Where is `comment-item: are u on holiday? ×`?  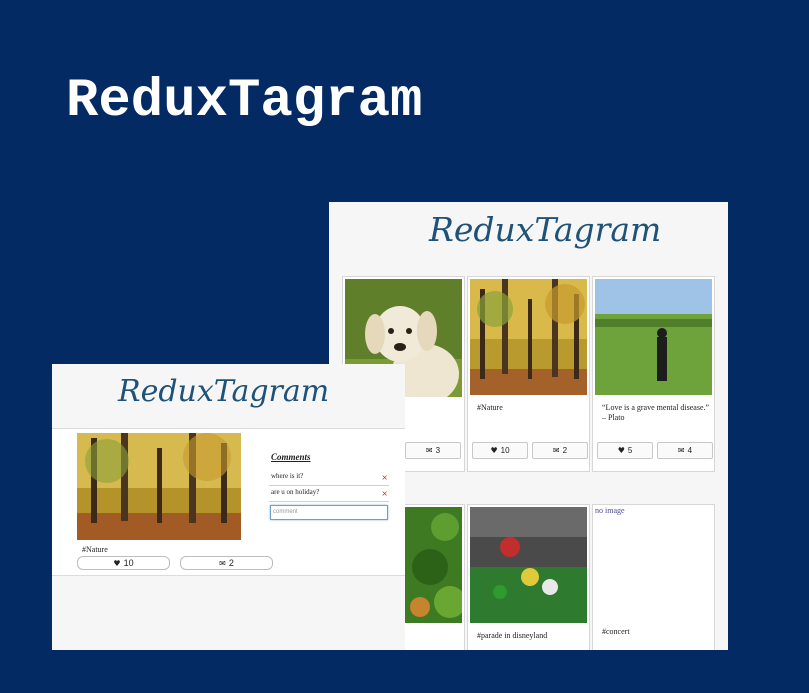
comment-item: are u on holiday? × is located at coordinates (329, 494).